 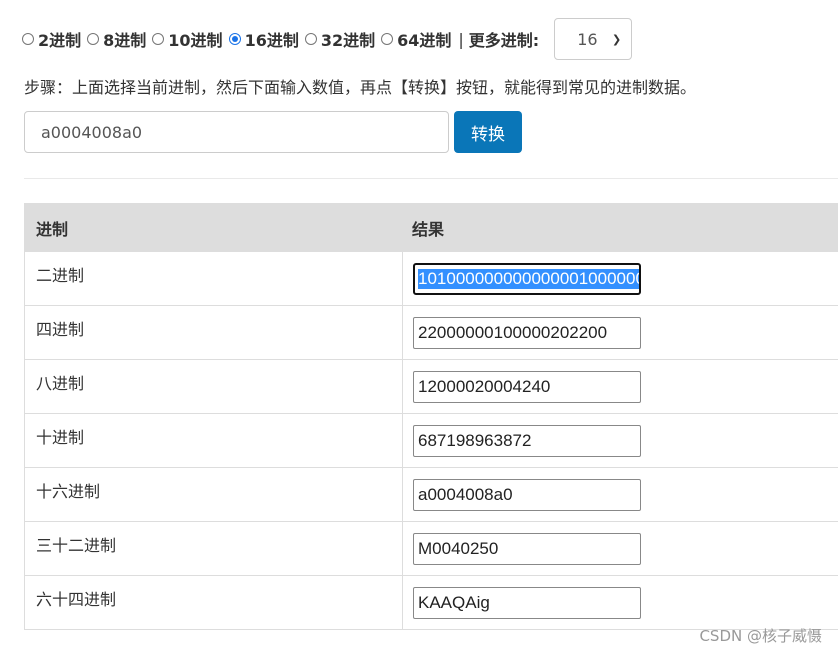 I want to click on result-value: M0040250, so click(x=458, y=548).